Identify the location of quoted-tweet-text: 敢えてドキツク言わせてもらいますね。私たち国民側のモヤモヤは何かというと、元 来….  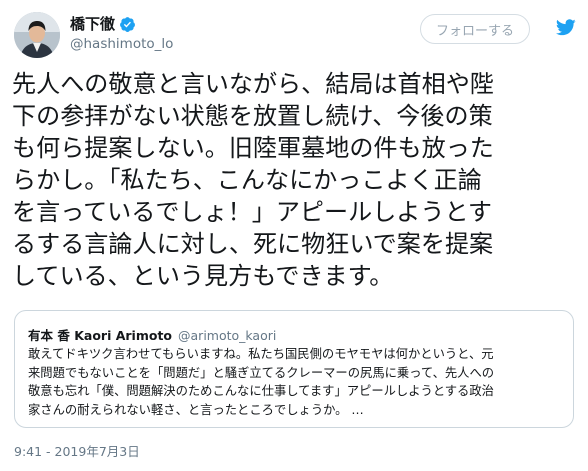
(300, 382).